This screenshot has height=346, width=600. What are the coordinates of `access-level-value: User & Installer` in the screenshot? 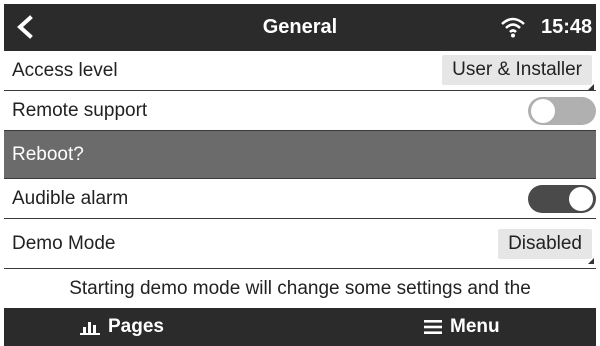 It's located at (517, 69).